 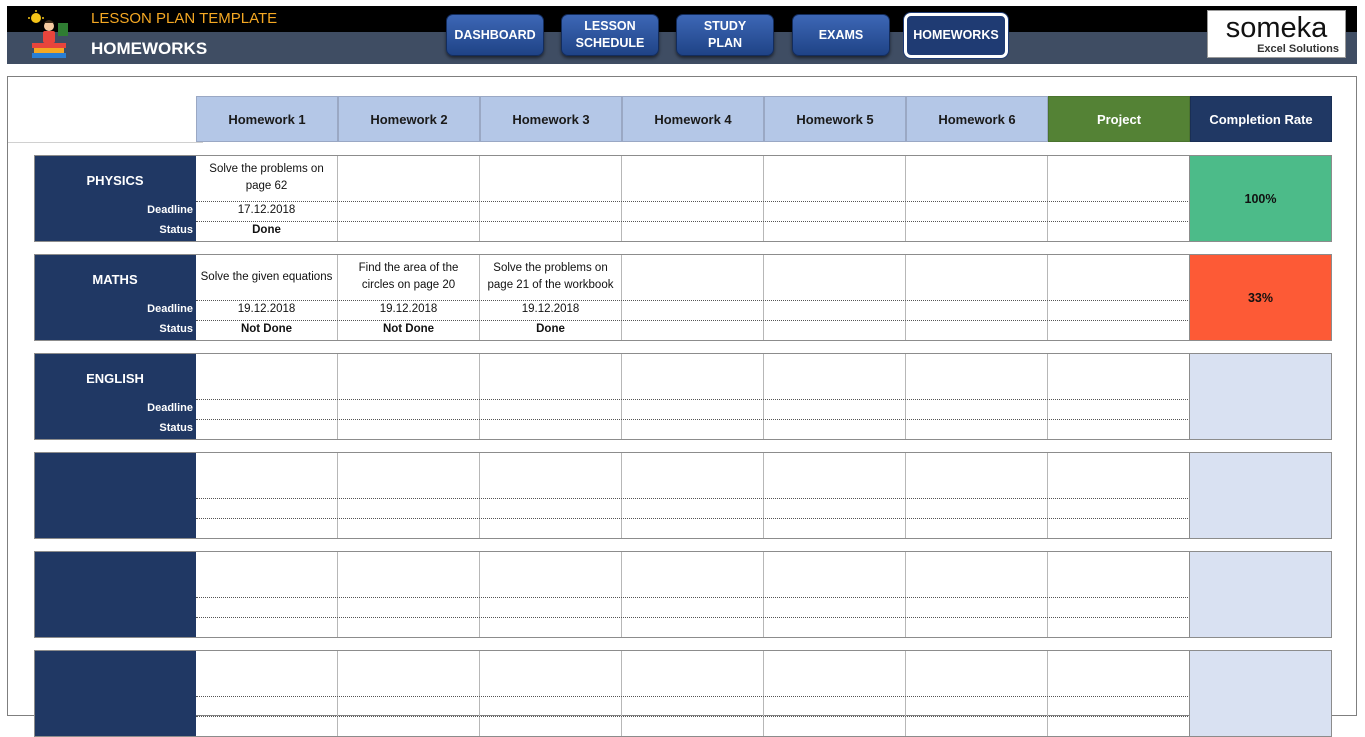 What do you see at coordinates (267, 211) in the screenshot?
I see `deadline-cell: 17.12.2018` at bounding box center [267, 211].